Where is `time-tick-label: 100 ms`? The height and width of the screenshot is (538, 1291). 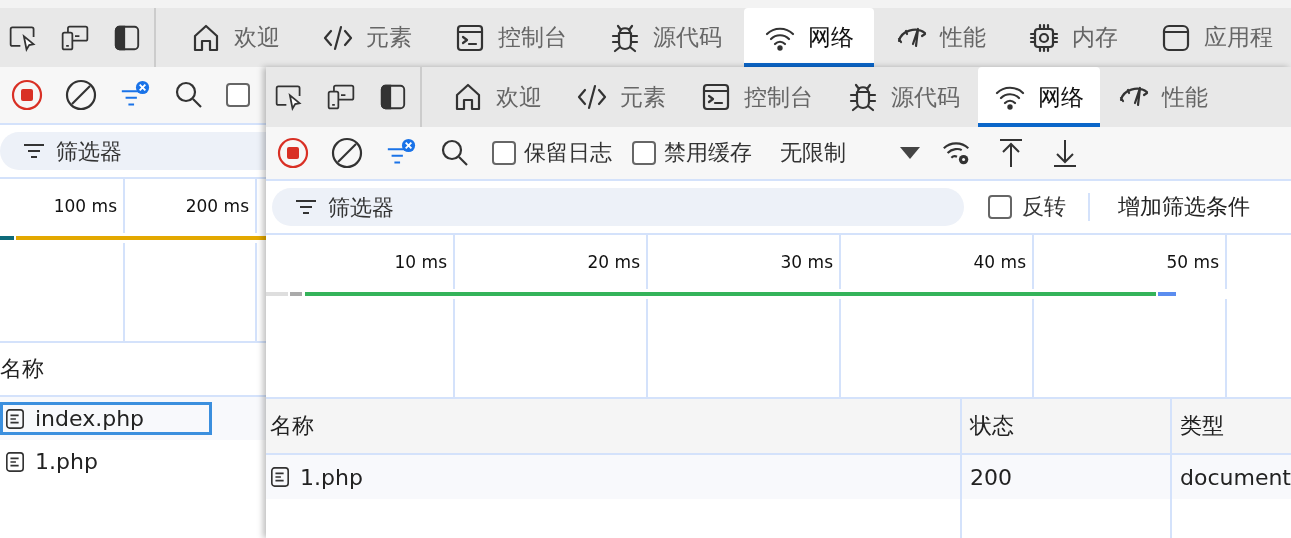 time-tick-label: 100 ms is located at coordinates (85, 206).